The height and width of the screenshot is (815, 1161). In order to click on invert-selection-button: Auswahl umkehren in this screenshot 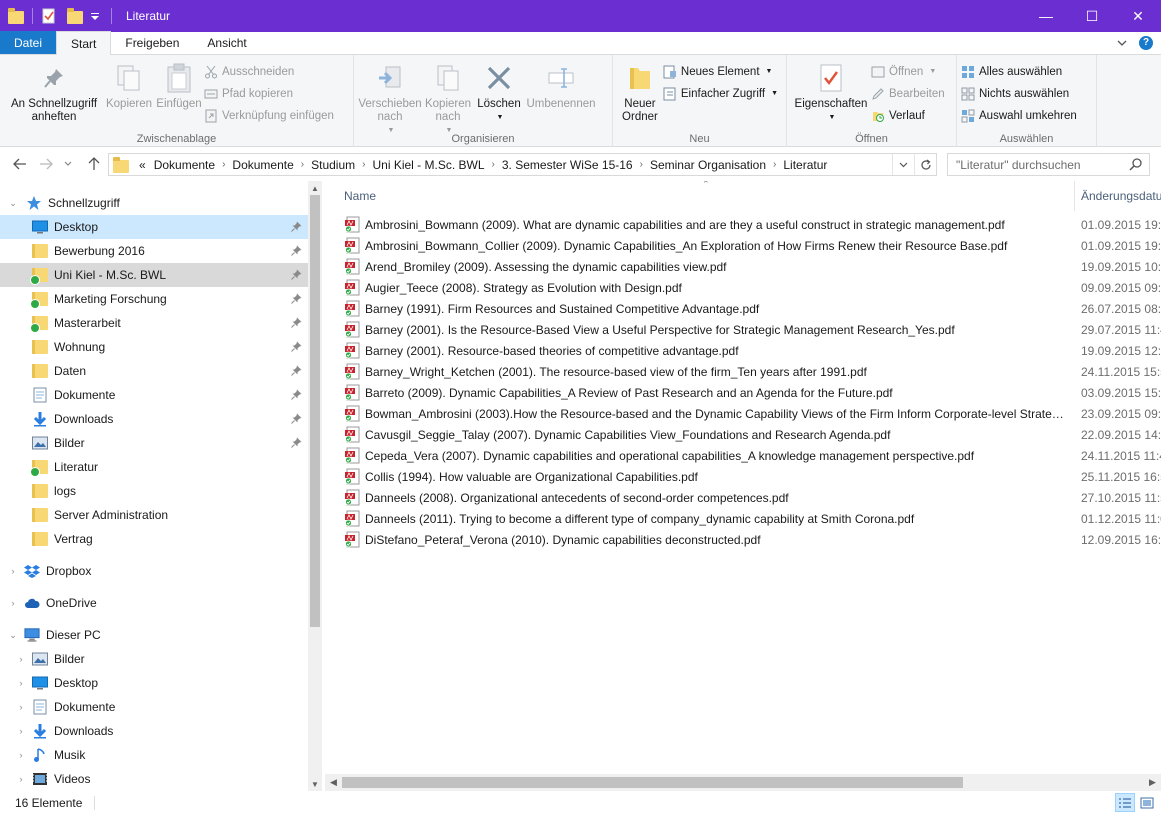, I will do `click(1021, 115)`.